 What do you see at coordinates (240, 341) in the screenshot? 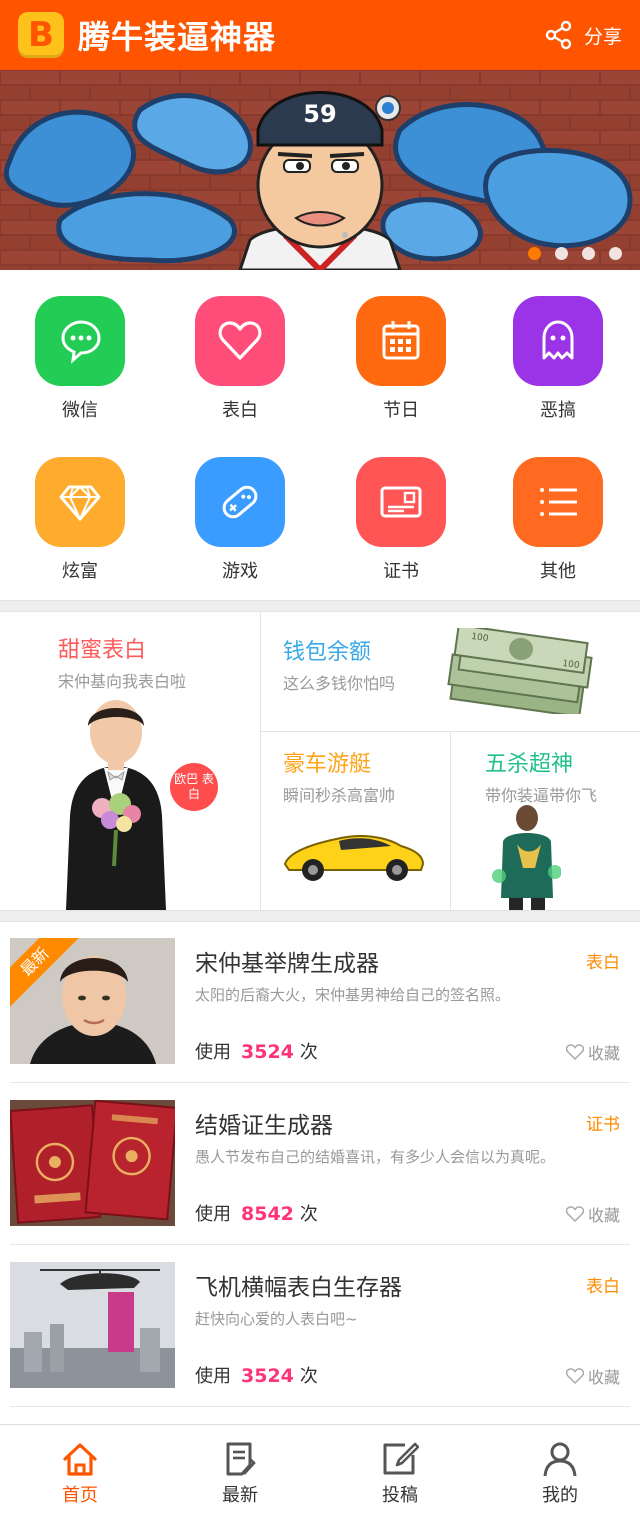
I see `heart-icon` at bounding box center [240, 341].